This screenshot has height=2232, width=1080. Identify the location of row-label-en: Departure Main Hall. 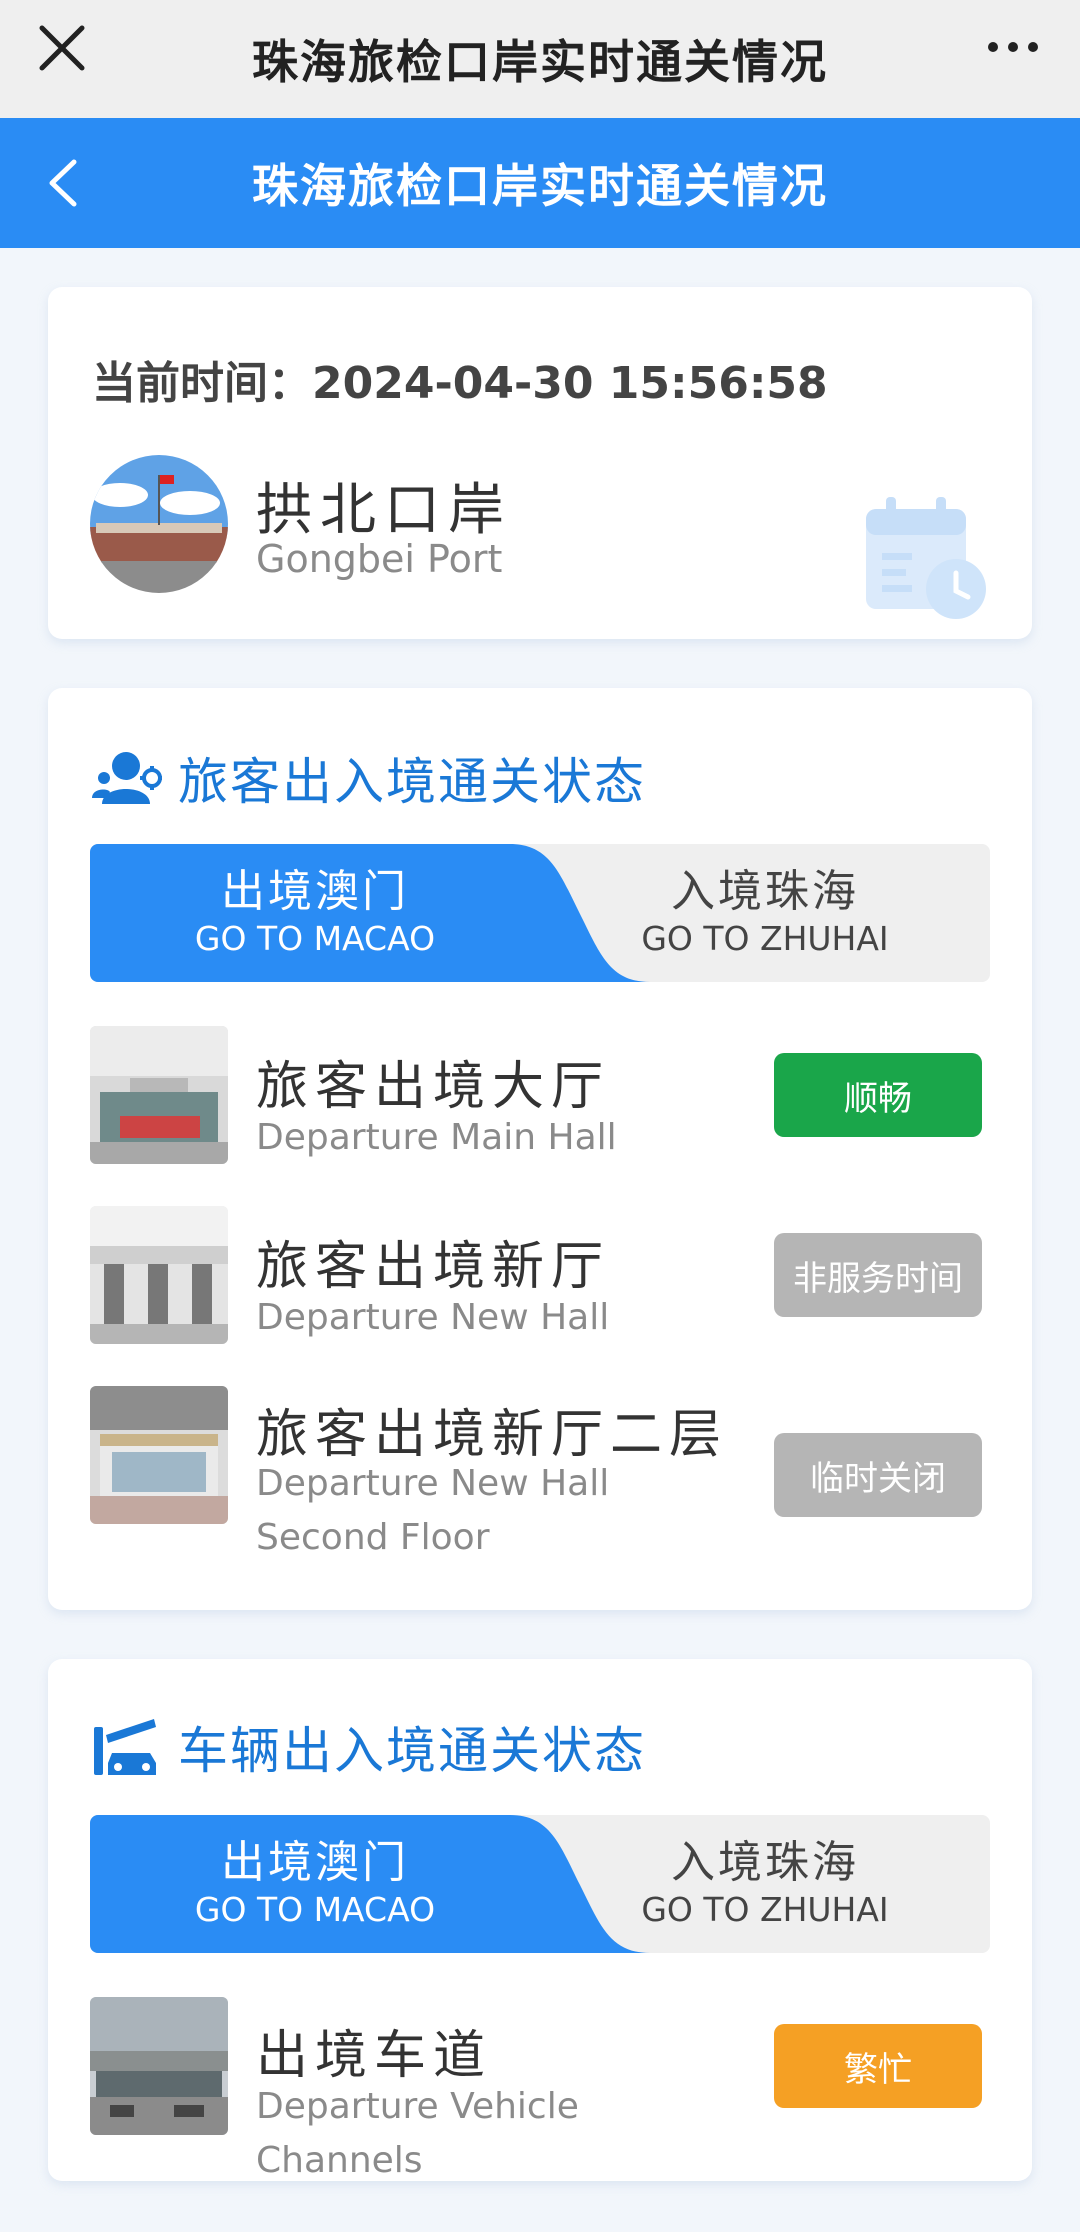
(436, 1137).